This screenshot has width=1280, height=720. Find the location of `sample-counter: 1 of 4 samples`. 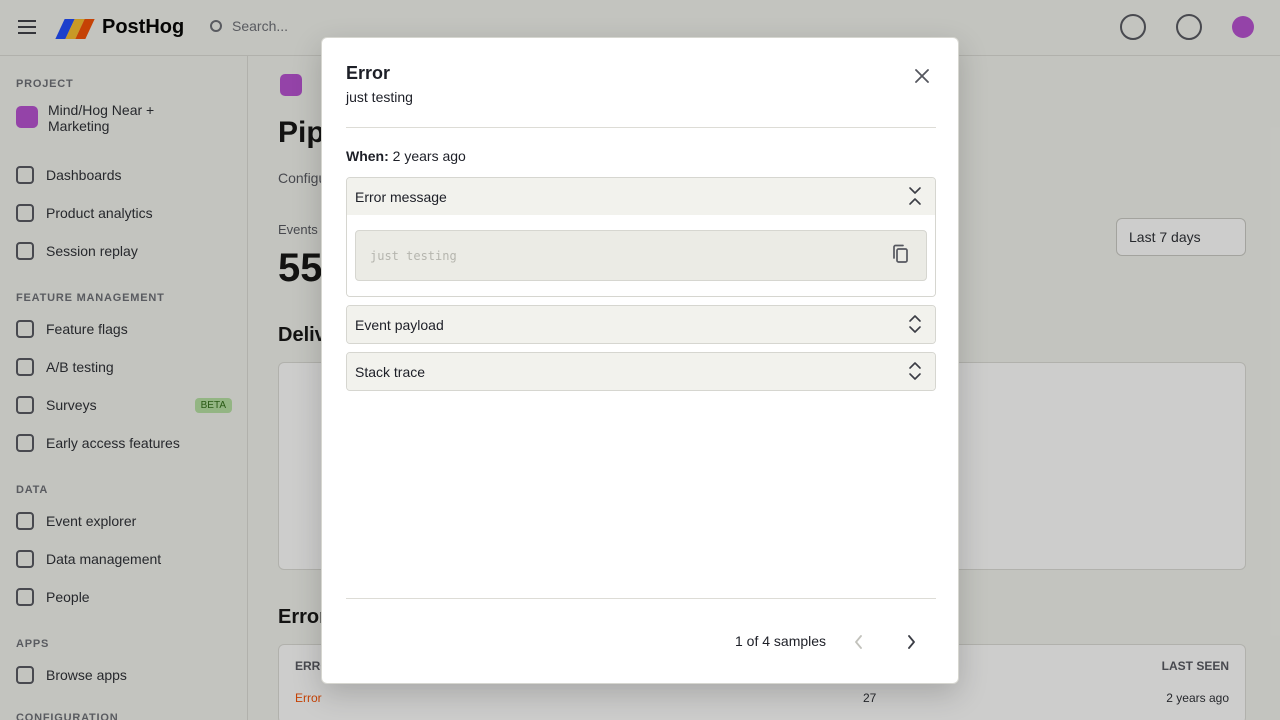

sample-counter: 1 of 4 samples is located at coordinates (781, 641).